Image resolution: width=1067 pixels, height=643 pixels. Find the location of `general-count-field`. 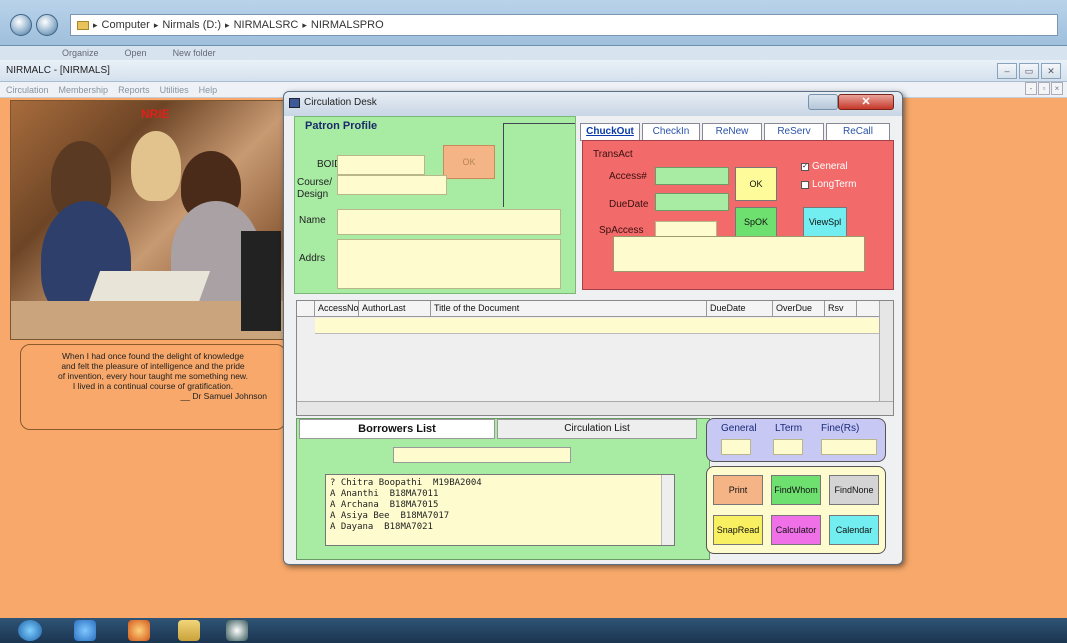

general-count-field is located at coordinates (736, 447).